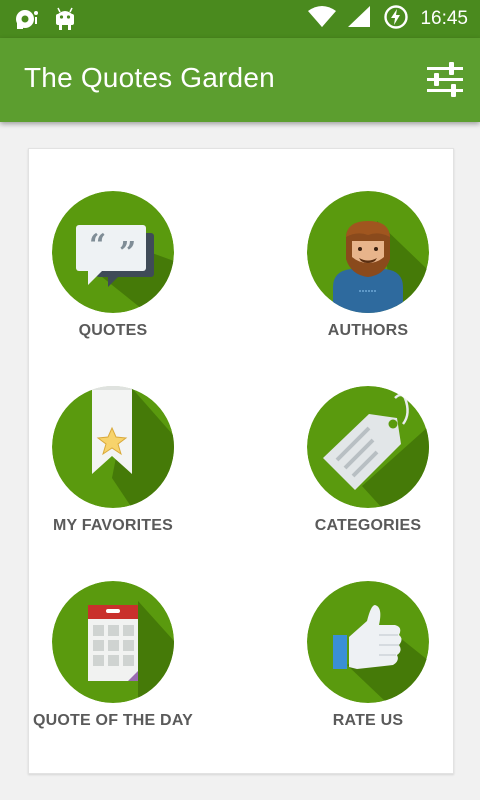 Image resolution: width=480 pixels, height=800 pixels. I want to click on status-notifications, so click(45, 21).